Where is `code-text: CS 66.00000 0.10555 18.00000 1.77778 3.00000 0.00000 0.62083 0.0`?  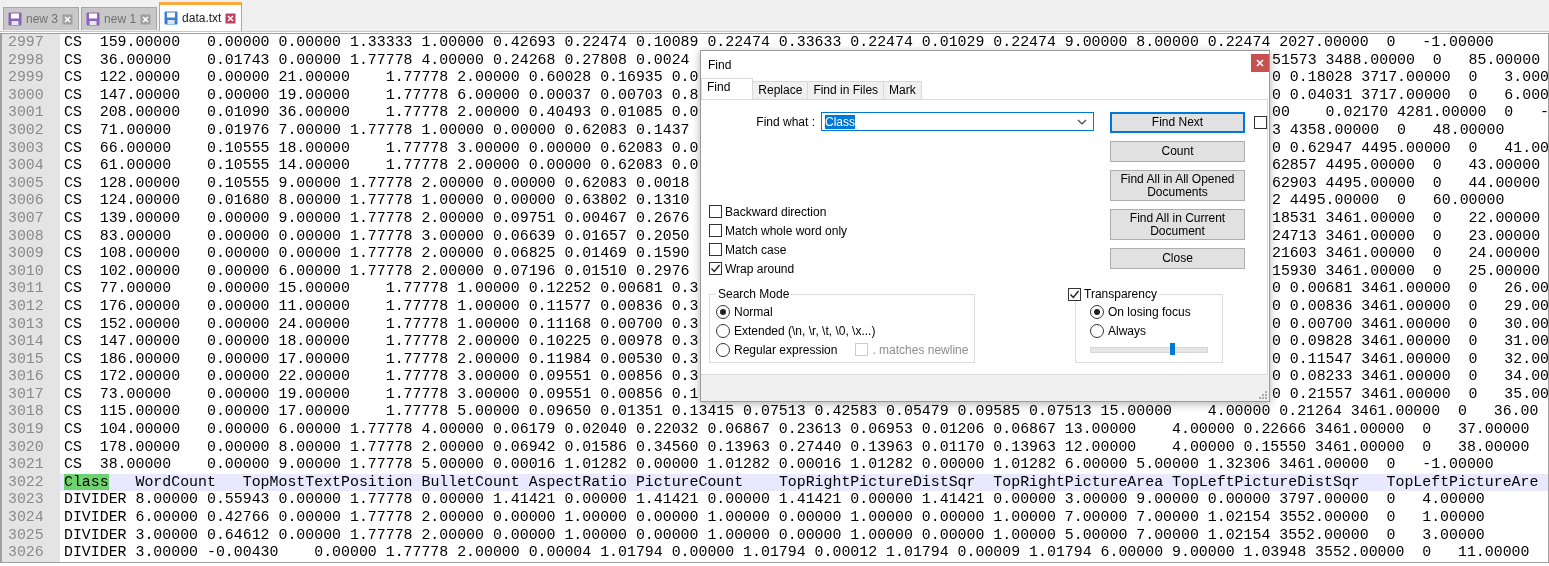
code-text: CS 66.00000 0.10555 18.00000 1.77778 3.00000 0.00000 0.62083 0.0 is located at coordinates (381, 147).